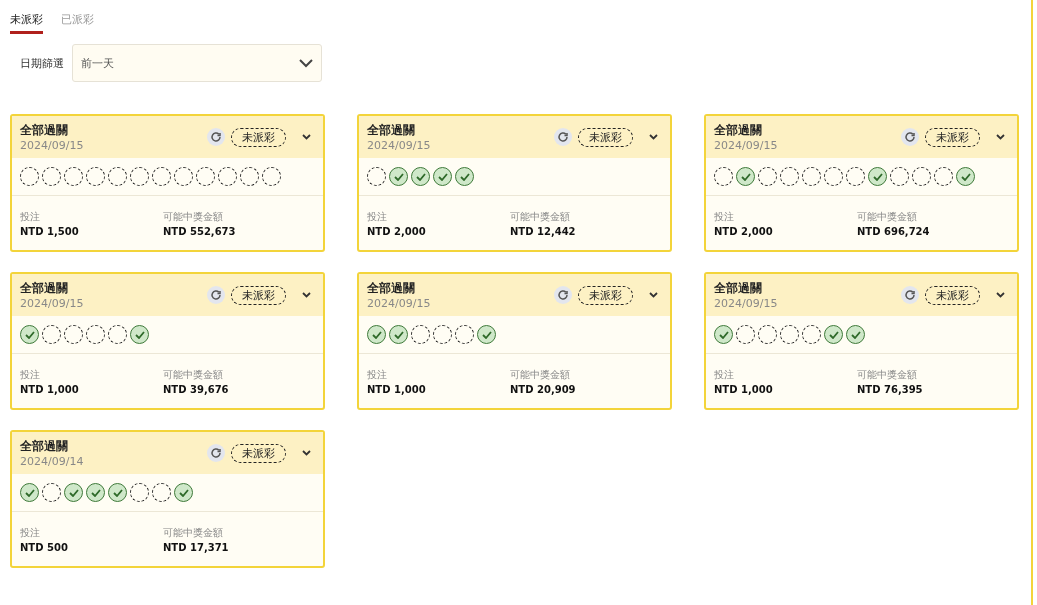  Describe the element at coordinates (196, 389) in the screenshot. I see `payout-value: NTD 39,676` at that location.